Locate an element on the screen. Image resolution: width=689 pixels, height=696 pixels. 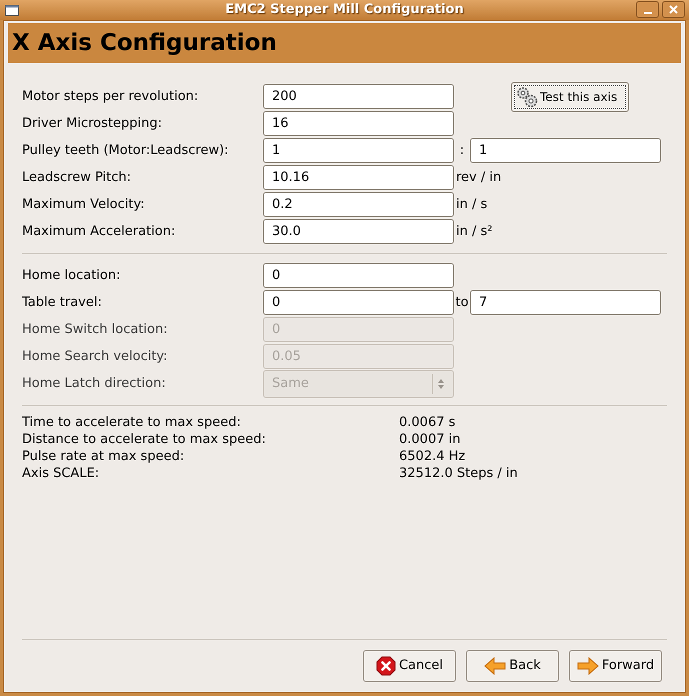
input-field: 10.16 is located at coordinates (358, 177).